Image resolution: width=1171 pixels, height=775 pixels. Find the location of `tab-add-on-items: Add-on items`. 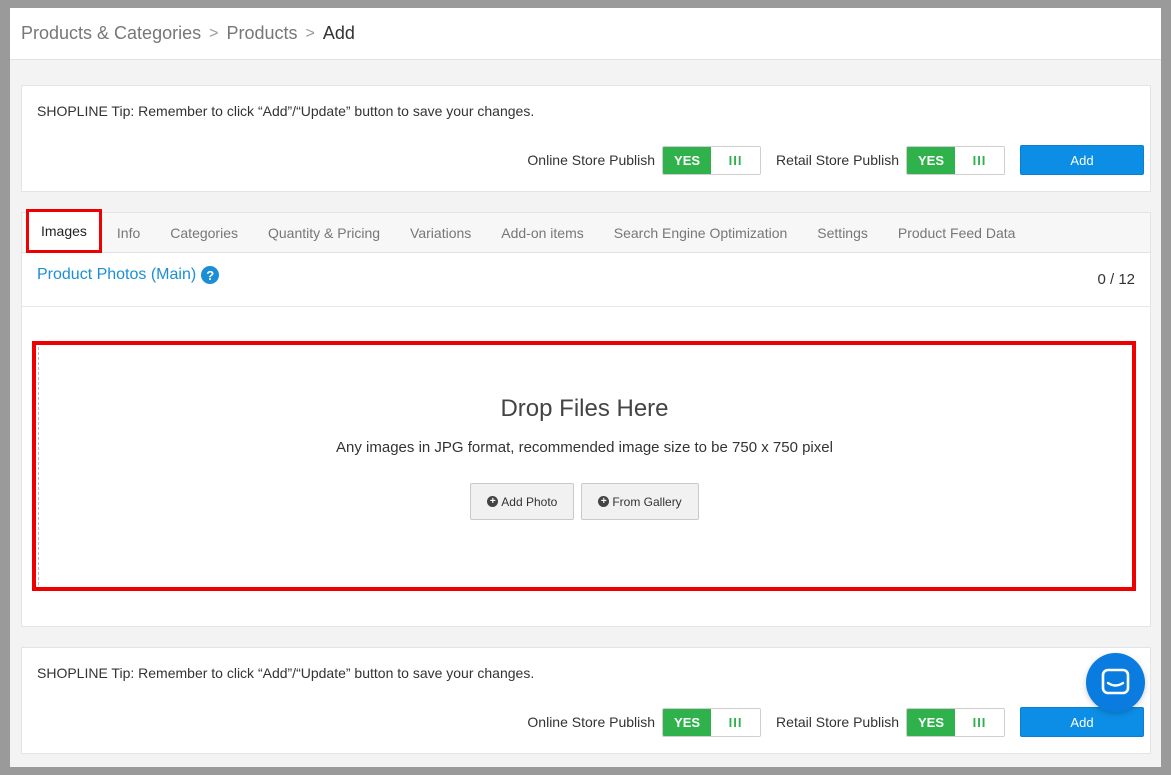

tab-add-on-items: Add-on items is located at coordinates (542, 232).